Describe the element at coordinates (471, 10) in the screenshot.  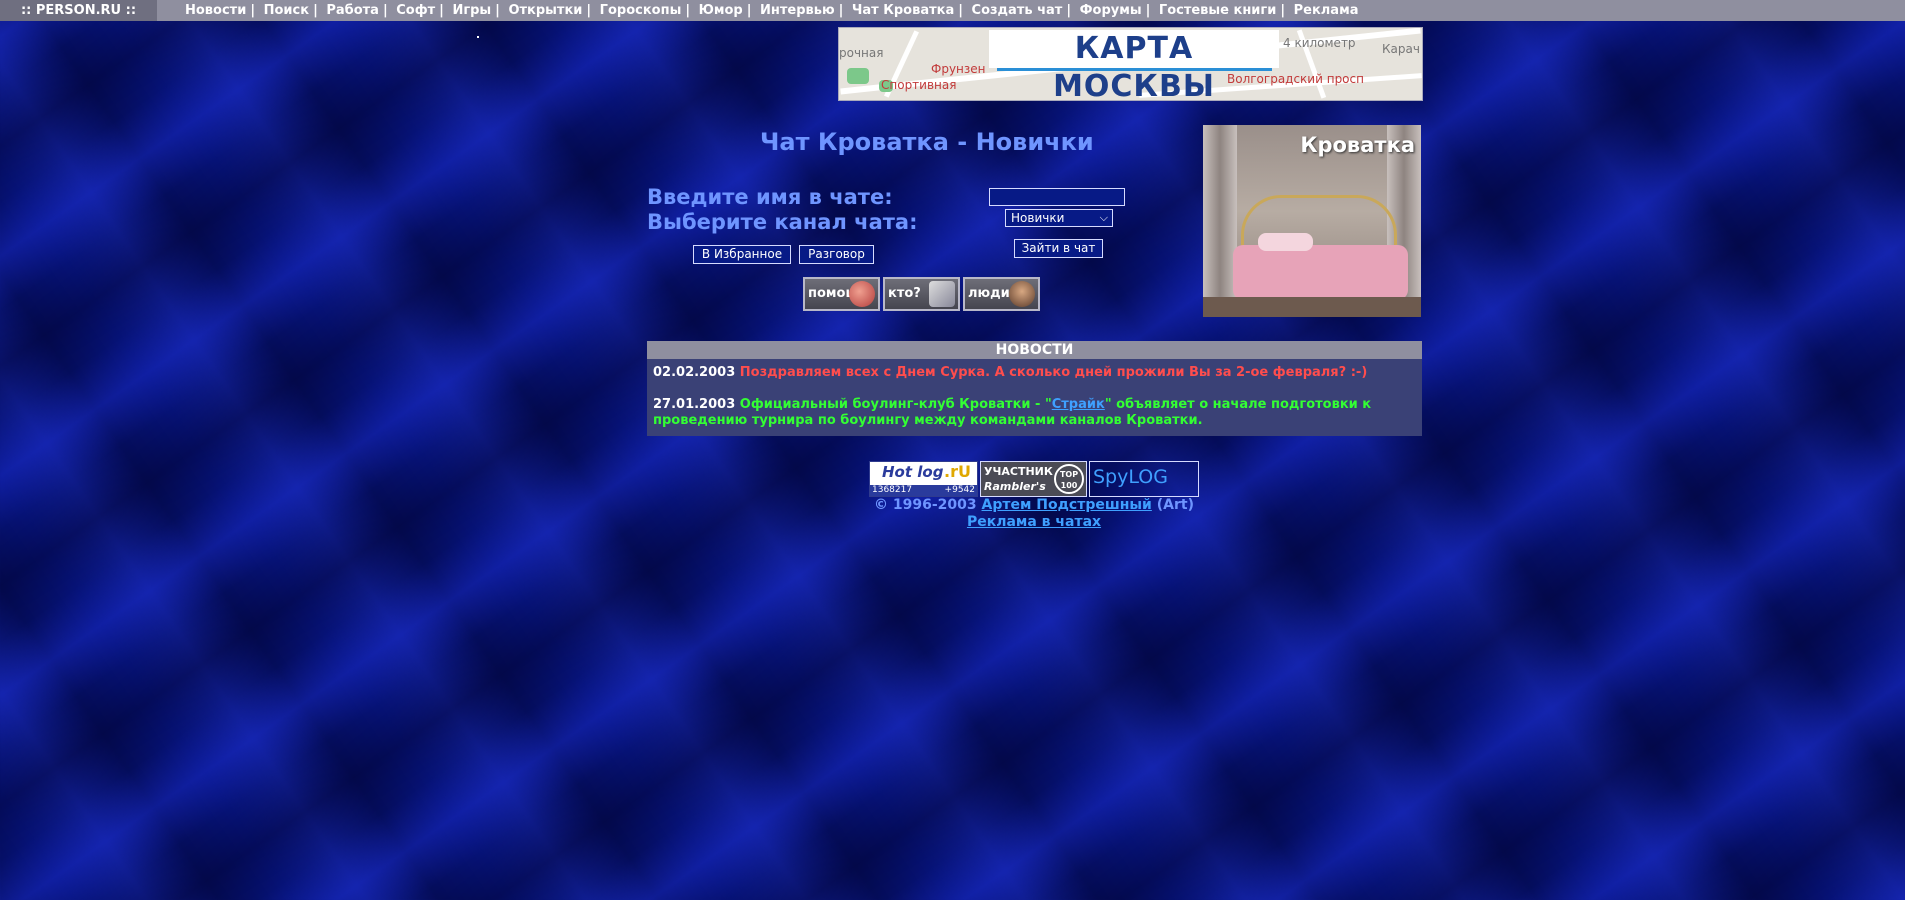
I see `nav-games: Игры` at that location.